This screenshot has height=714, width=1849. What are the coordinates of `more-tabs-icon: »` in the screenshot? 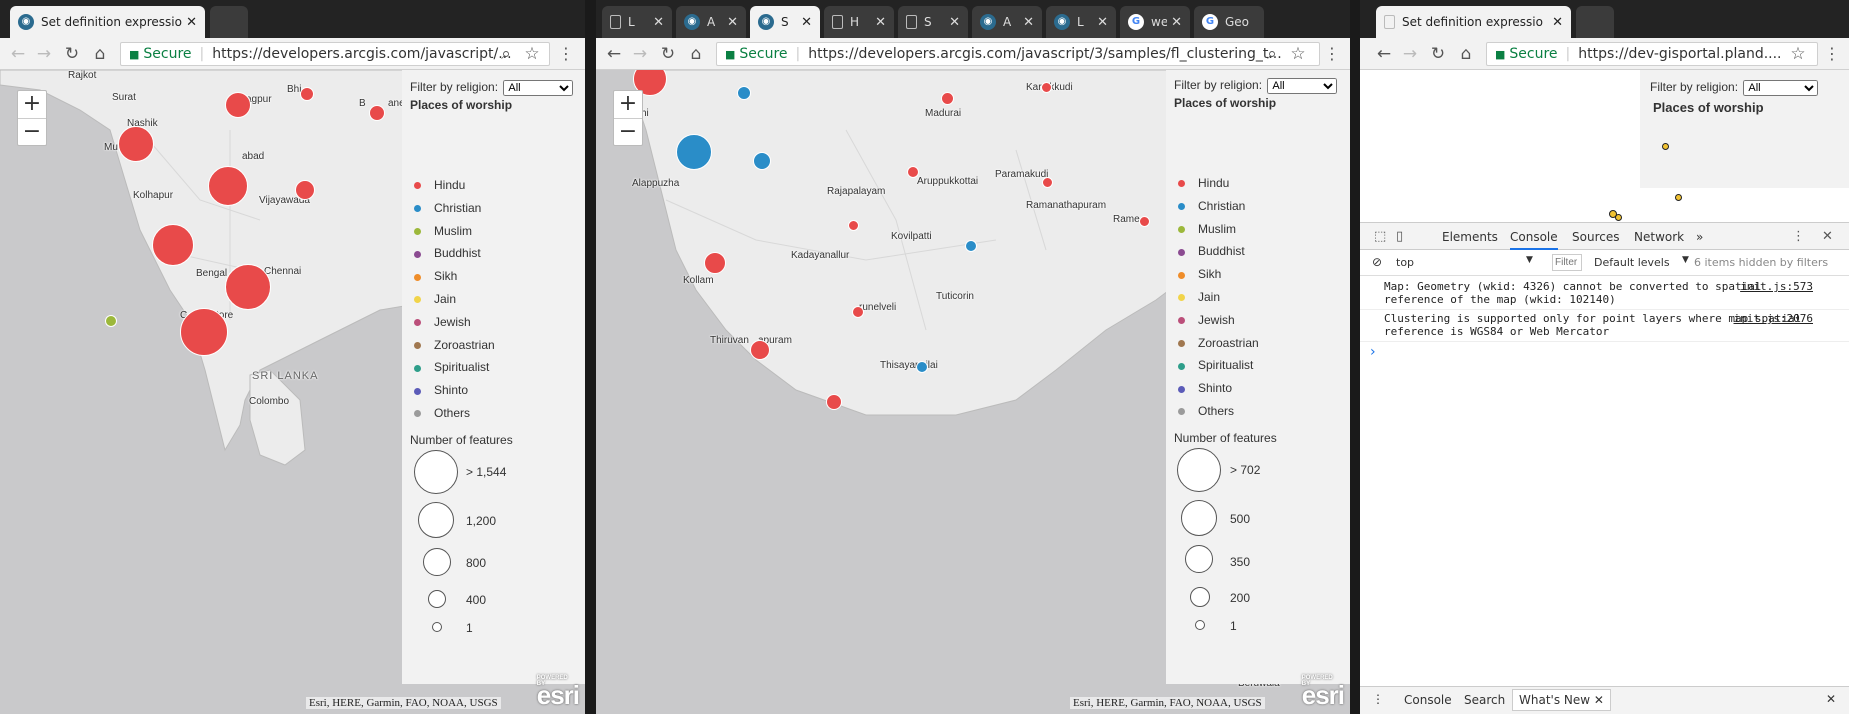 It's located at (1699, 237).